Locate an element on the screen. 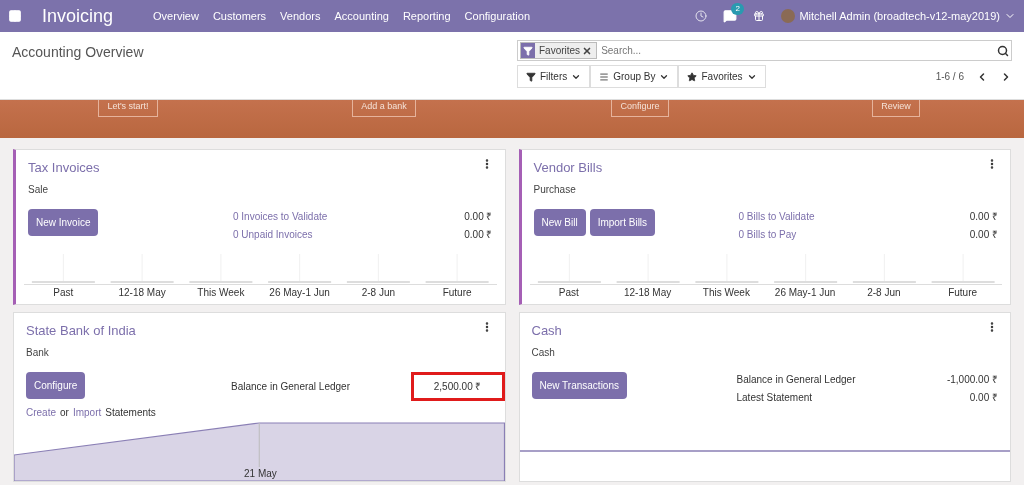  stat-amount: -1,000.00 ₹ is located at coordinates (972, 379).